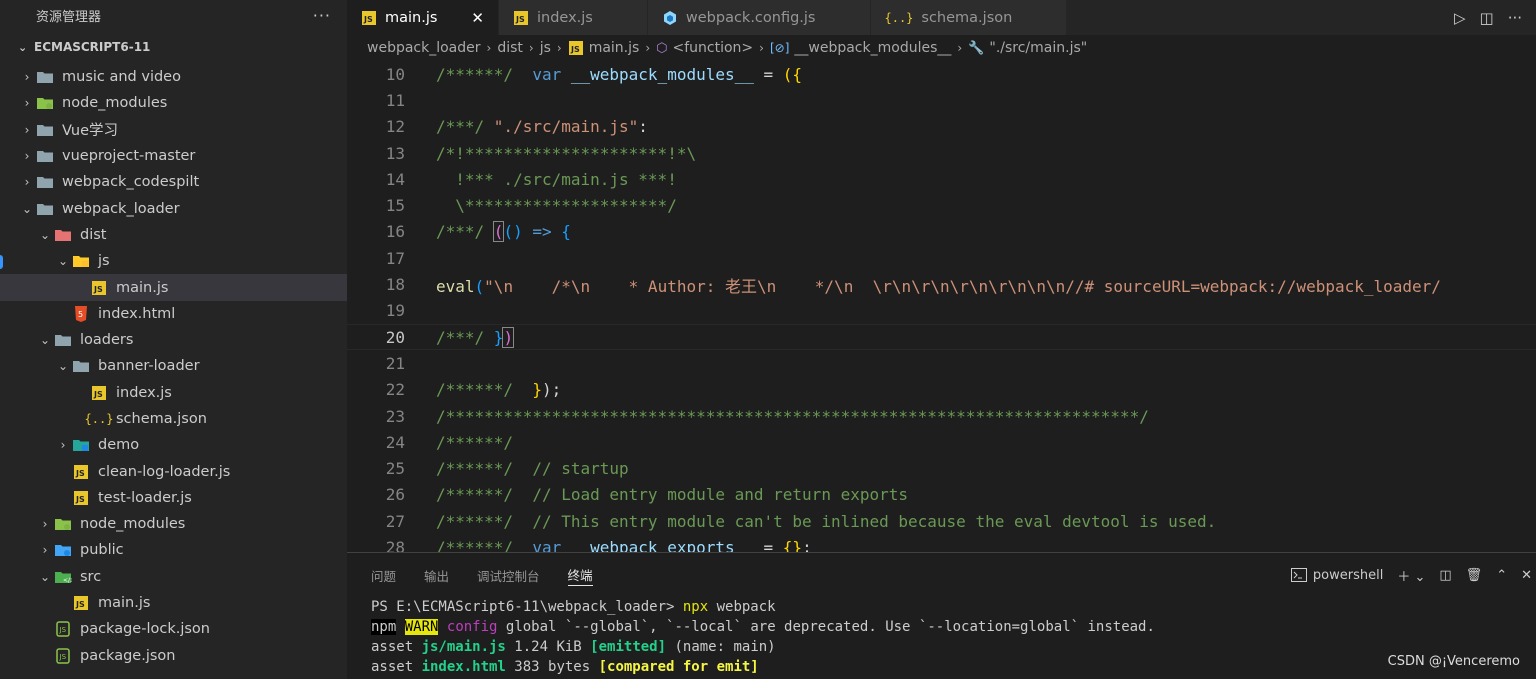 Image resolution: width=1536 pixels, height=679 pixels. I want to click on tree-folder: › public, so click(173, 550).